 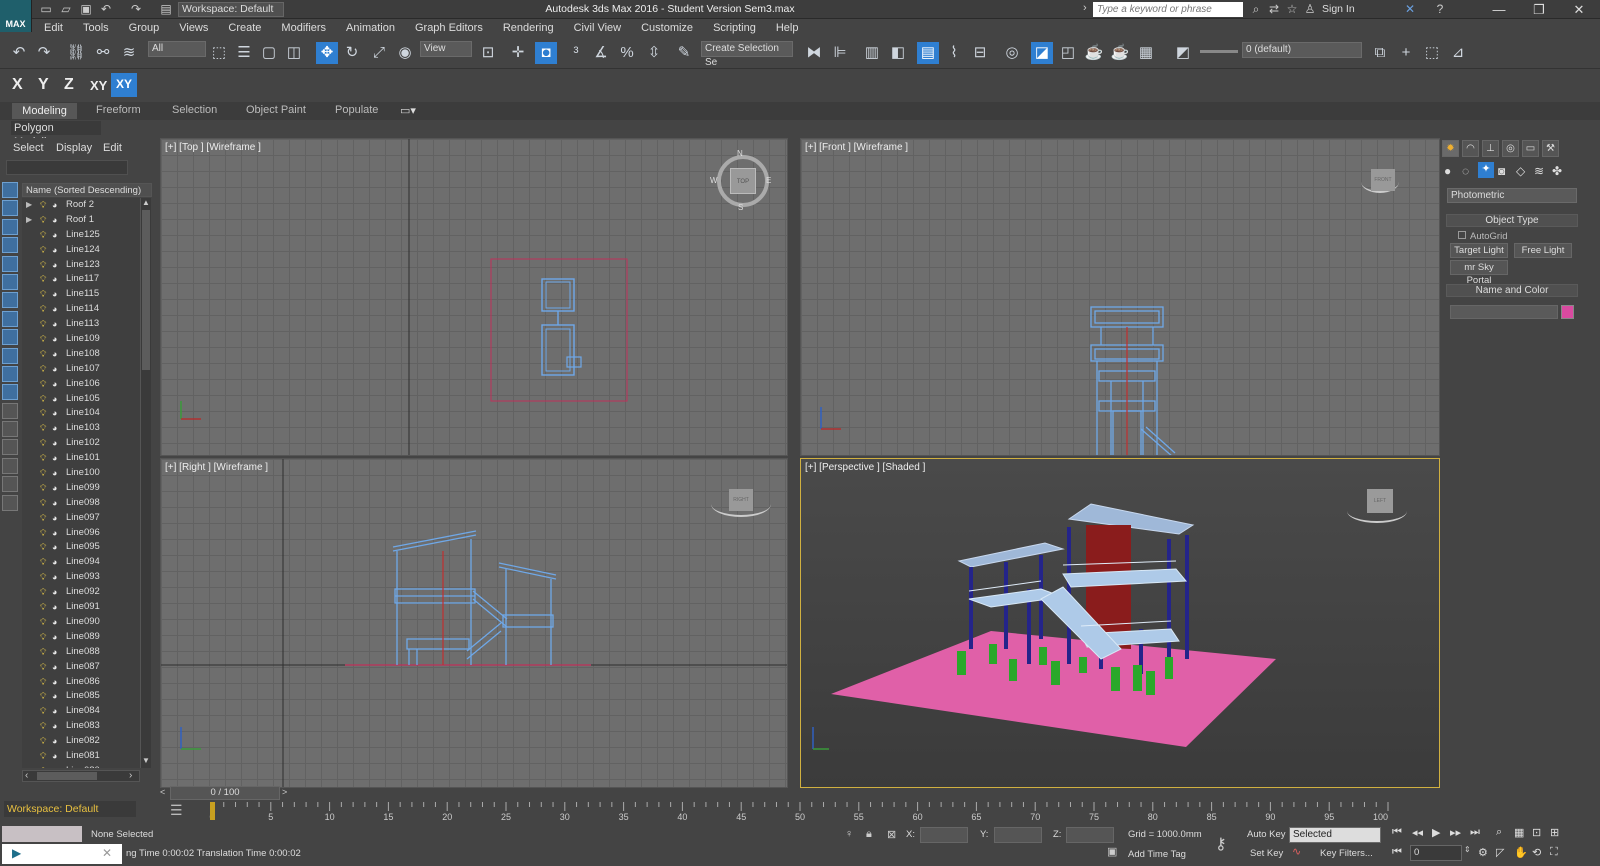 What do you see at coordinates (10, 355) in the screenshot?
I see `filter-containers-icon` at bounding box center [10, 355].